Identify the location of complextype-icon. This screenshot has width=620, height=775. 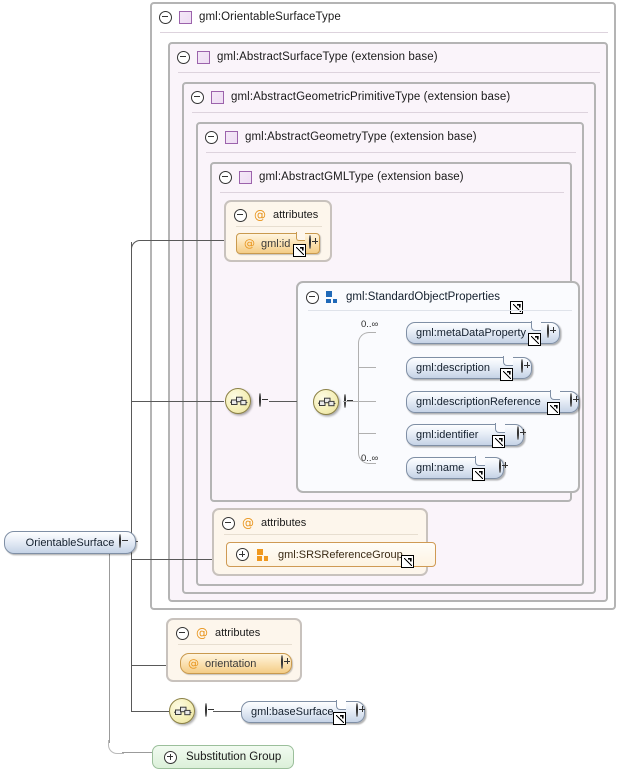
(231, 137).